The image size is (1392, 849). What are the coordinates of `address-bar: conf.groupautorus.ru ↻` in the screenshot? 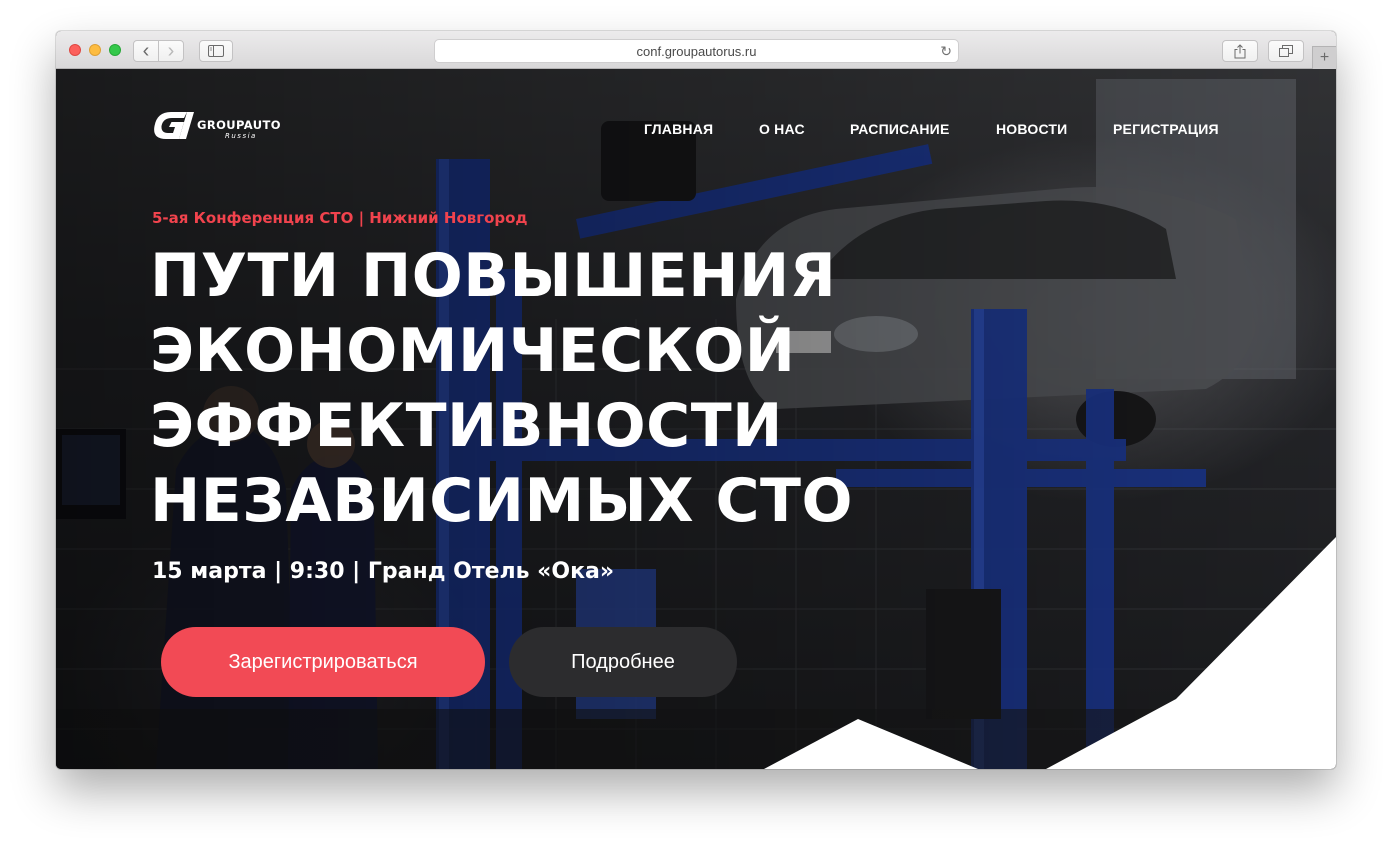 It's located at (696, 51).